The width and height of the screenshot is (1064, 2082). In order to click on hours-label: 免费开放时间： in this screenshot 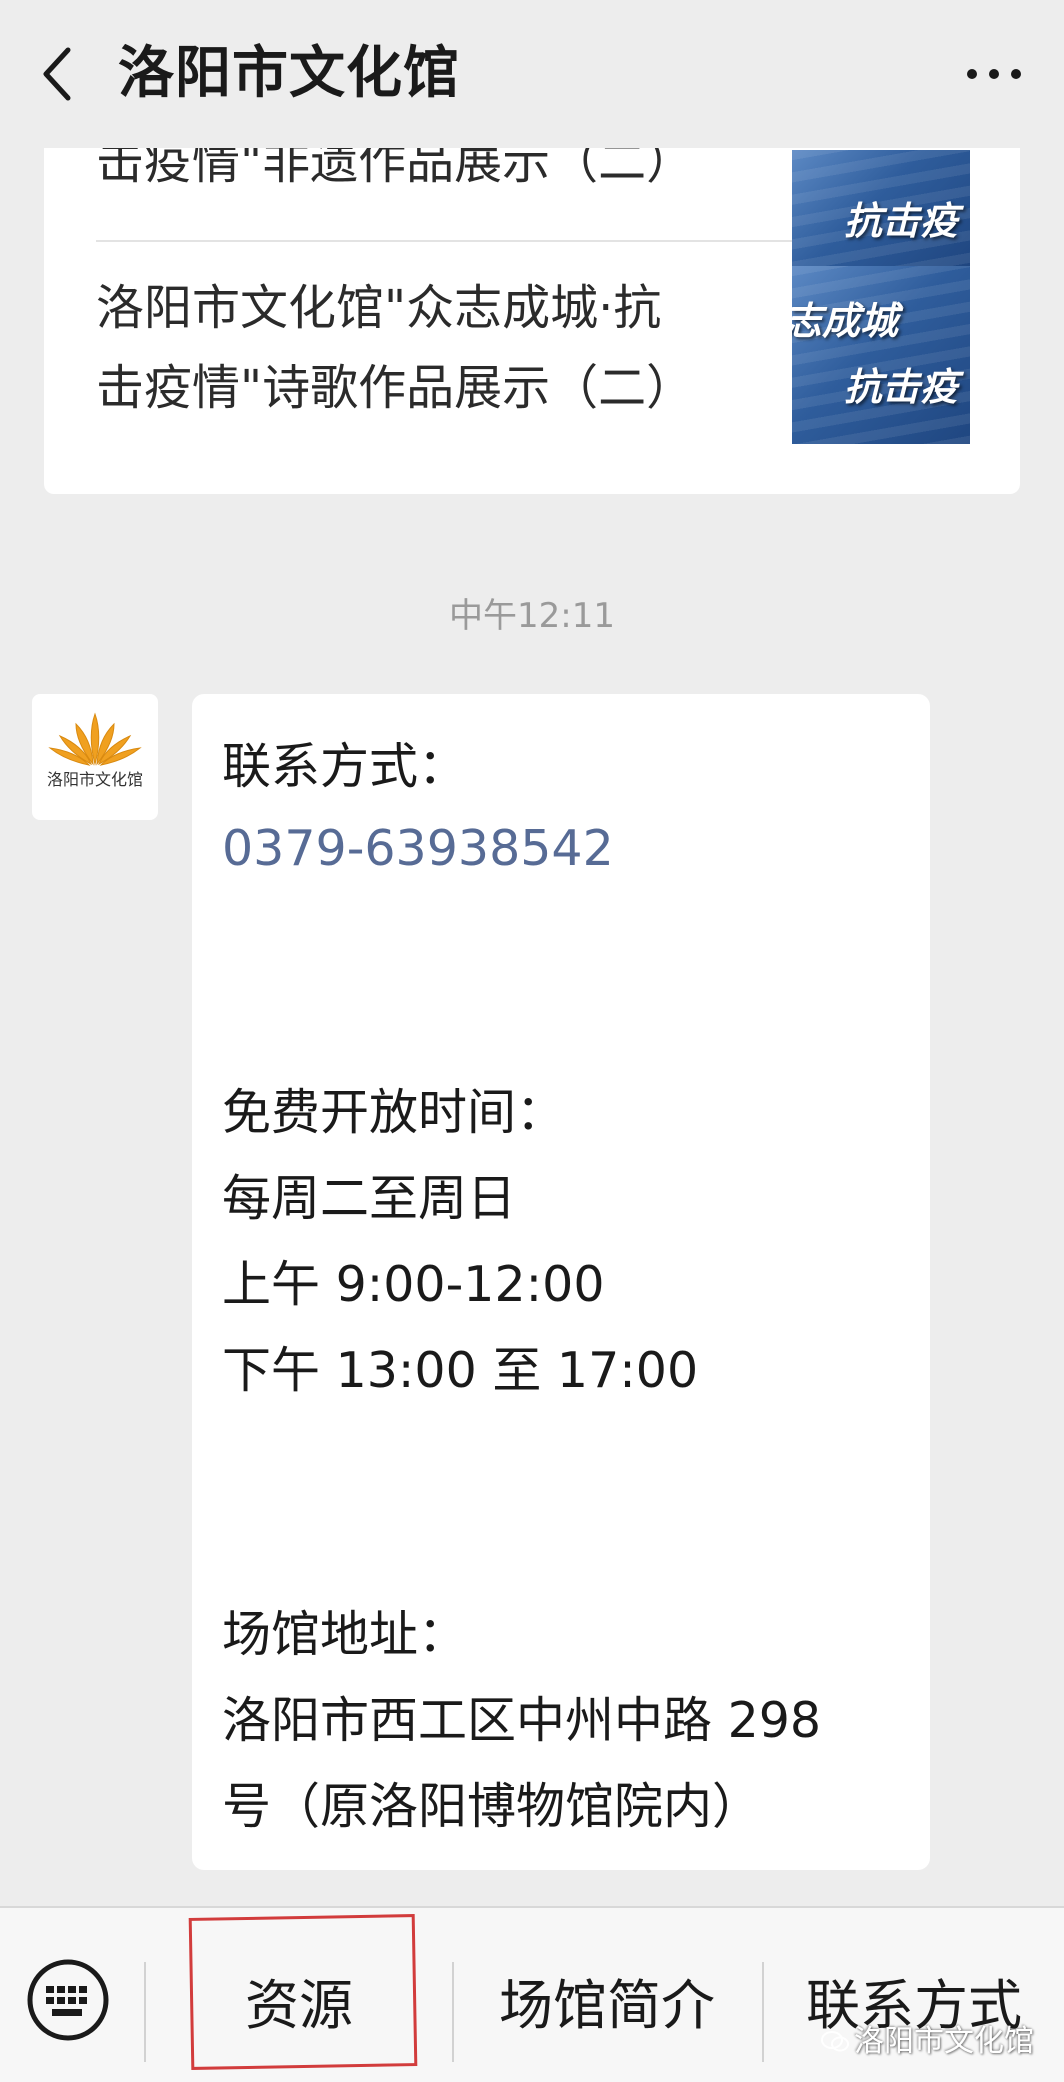, I will do `click(394, 1112)`.